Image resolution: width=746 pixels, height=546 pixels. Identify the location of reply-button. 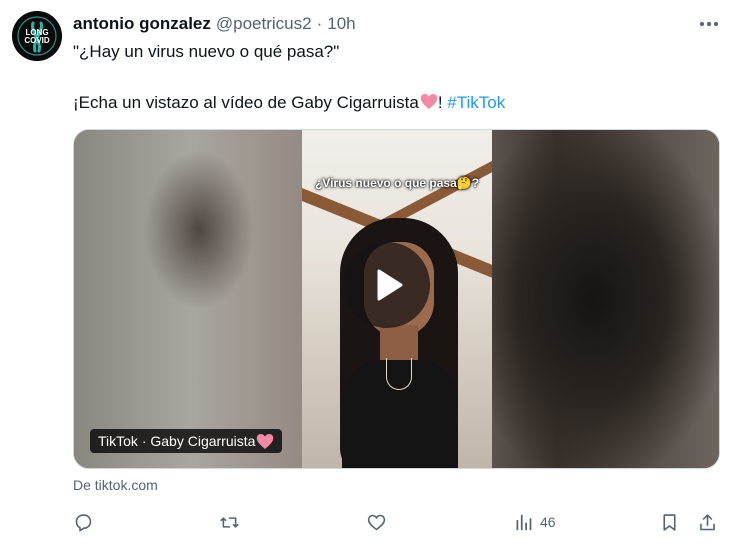
(83, 522).